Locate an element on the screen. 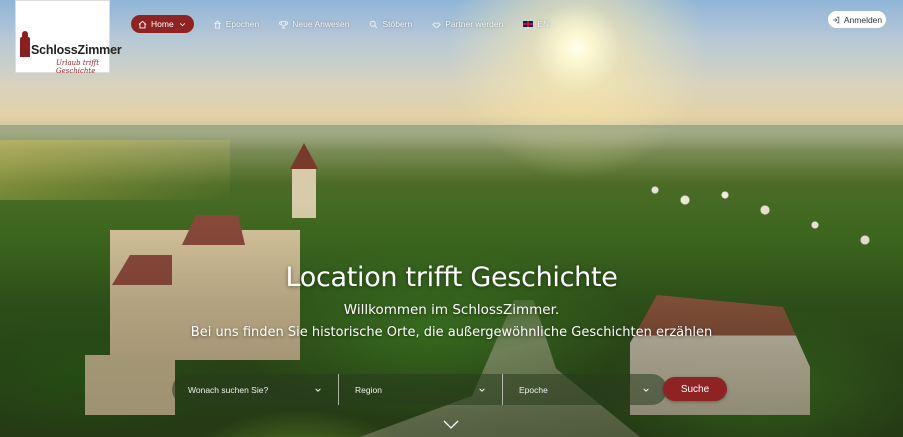 This screenshot has height=437, width=903. login-icon is located at coordinates (836, 19).